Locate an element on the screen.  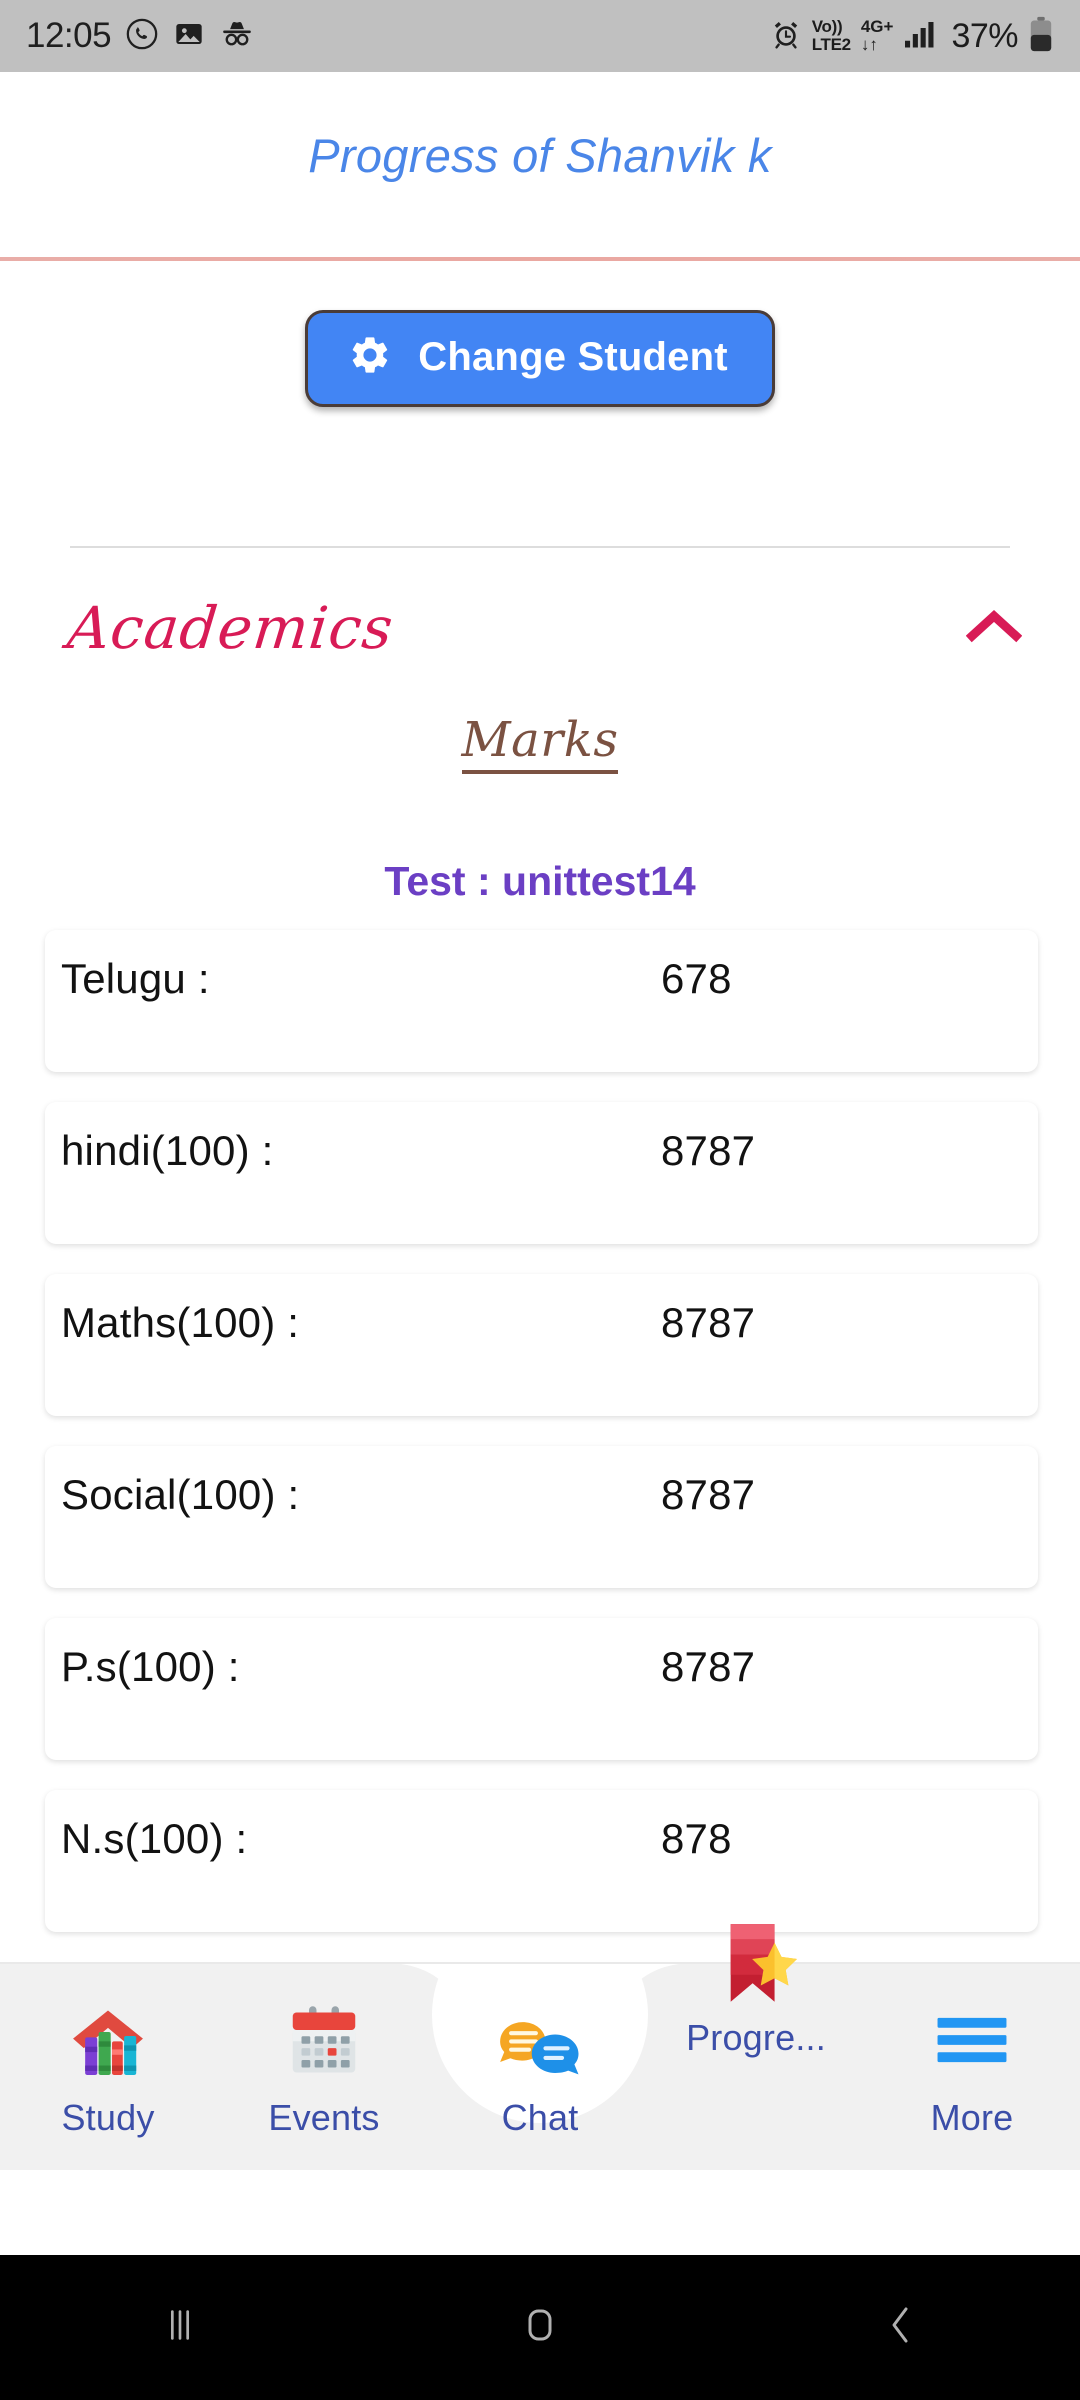
bookmark-star-icon is located at coordinates (756, 1967).